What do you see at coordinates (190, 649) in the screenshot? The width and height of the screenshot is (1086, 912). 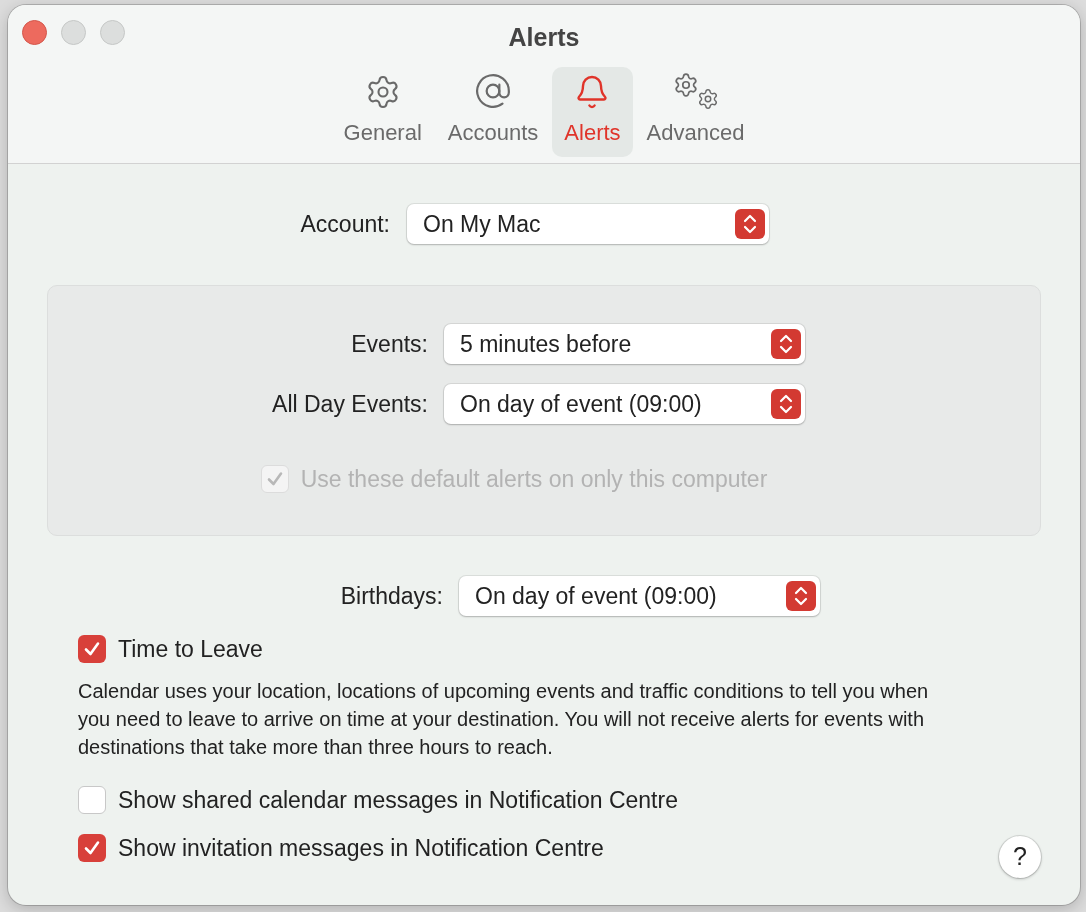 I see `checkbox-label: Time to Leave` at bounding box center [190, 649].